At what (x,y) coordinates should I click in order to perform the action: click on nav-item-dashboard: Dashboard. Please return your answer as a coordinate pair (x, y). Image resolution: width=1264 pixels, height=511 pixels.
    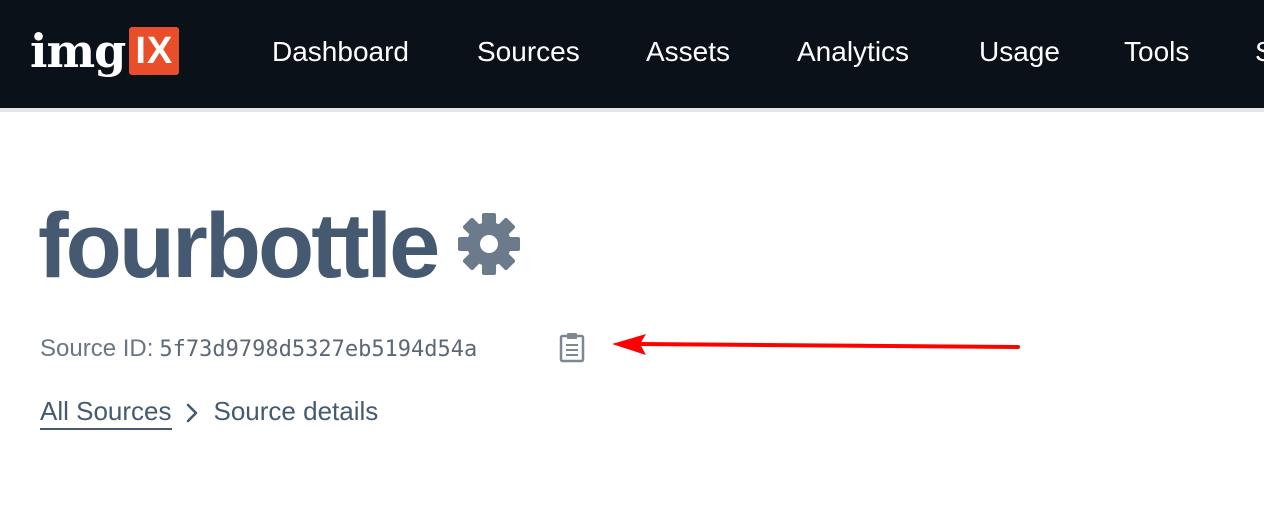
    Looking at the image, I should click on (340, 52).